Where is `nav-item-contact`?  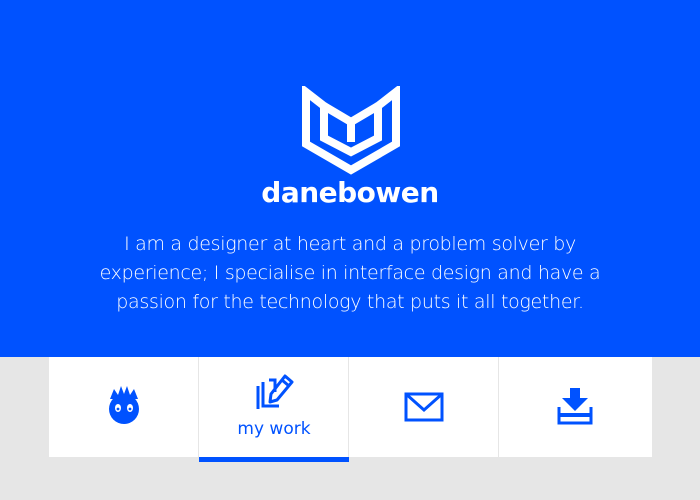 nav-item-contact is located at coordinates (424, 407).